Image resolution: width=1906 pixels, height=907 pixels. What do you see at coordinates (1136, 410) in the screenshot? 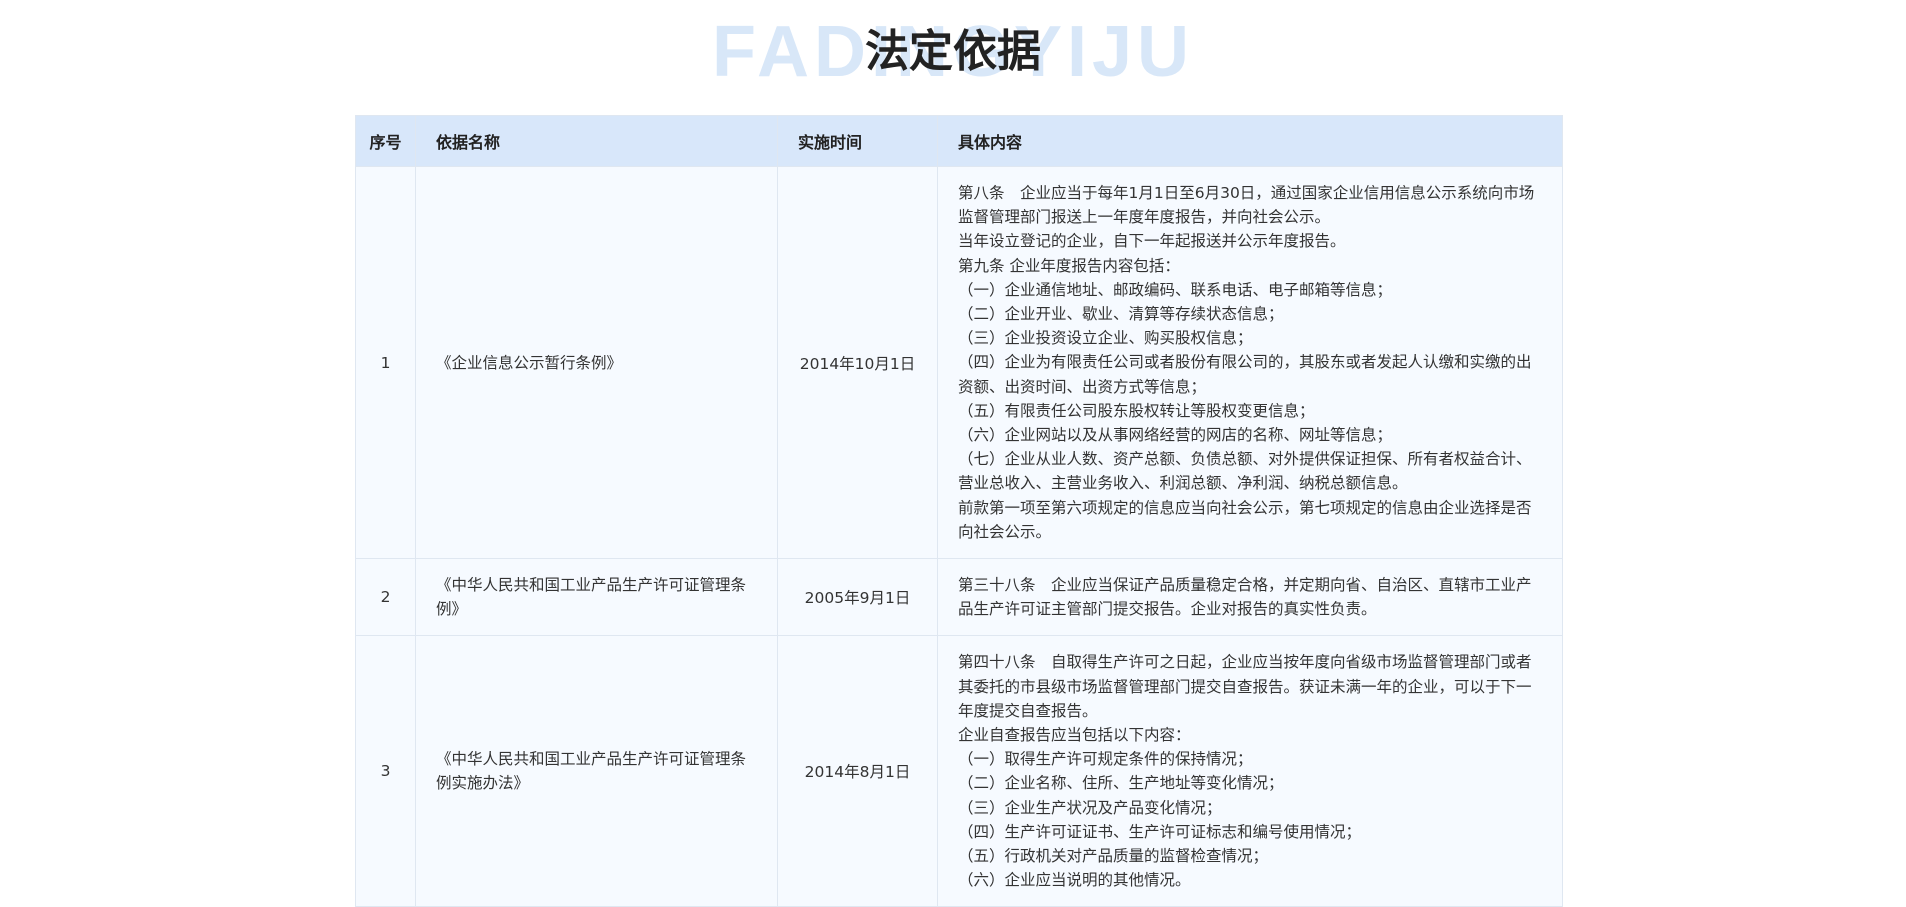
I see `content-paragraph: （五）有限责任公司股东股权转让等股权变更信息；` at bounding box center [1136, 410].